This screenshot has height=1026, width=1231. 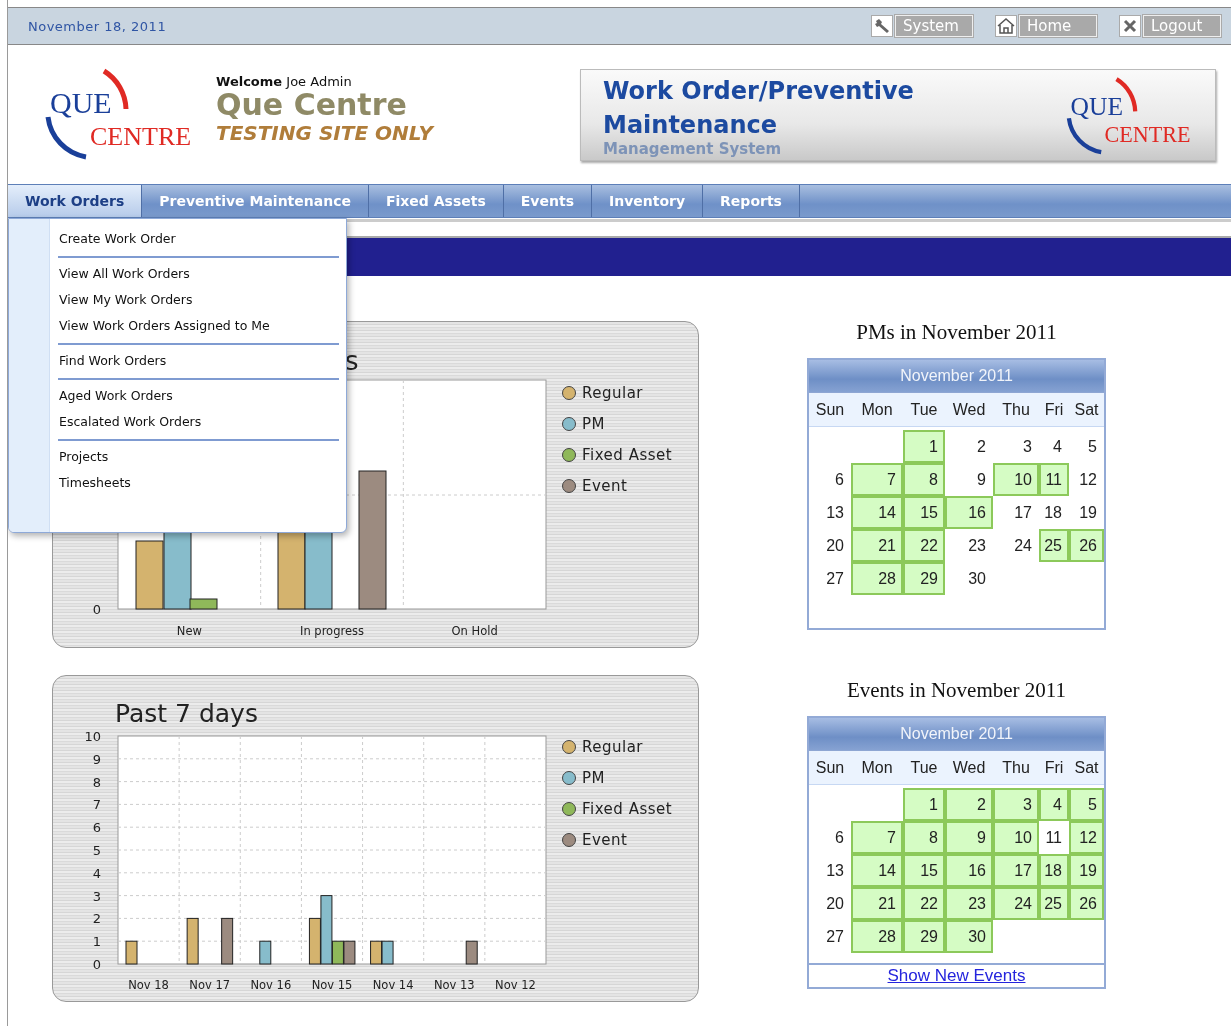 I want to click on menu-item: Escalated Work Orders, so click(x=198, y=422).